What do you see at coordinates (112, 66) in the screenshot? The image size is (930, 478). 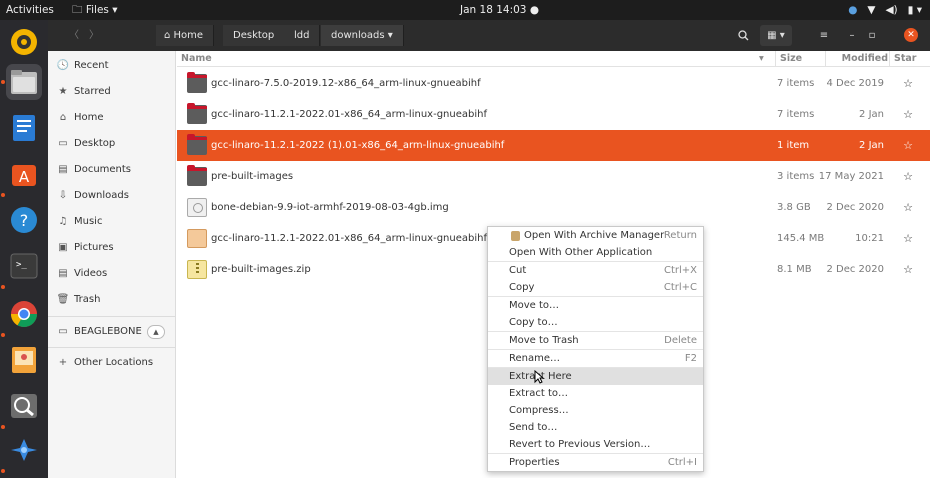 I see `sidebar-item-recent: 🕓 Recent` at bounding box center [112, 66].